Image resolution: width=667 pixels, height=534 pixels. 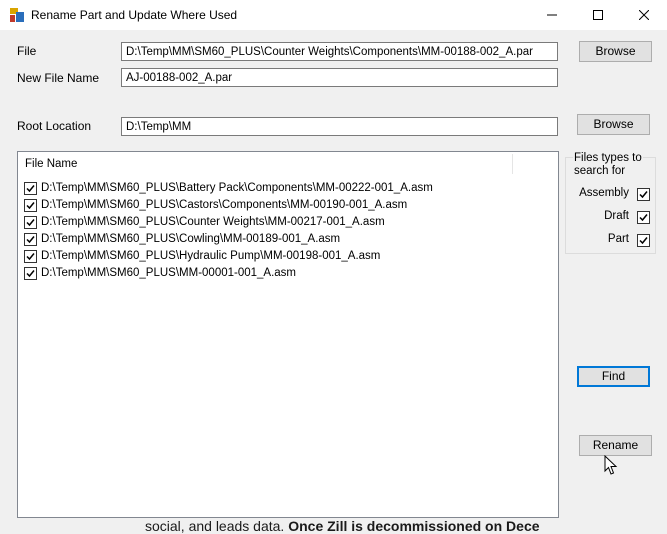 I want to click on file-type-assembly-checkbox, so click(x=643, y=194).